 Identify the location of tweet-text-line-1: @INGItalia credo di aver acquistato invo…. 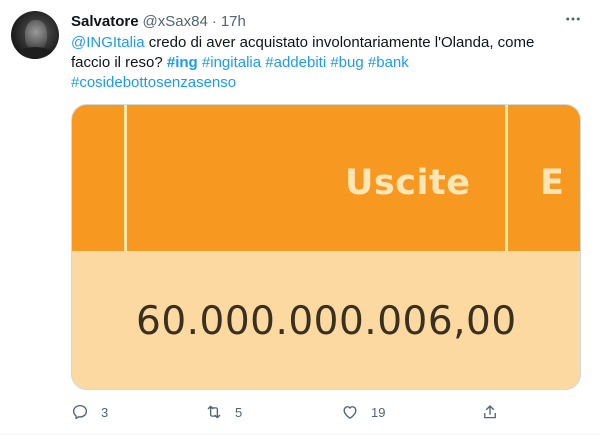
(328, 43).